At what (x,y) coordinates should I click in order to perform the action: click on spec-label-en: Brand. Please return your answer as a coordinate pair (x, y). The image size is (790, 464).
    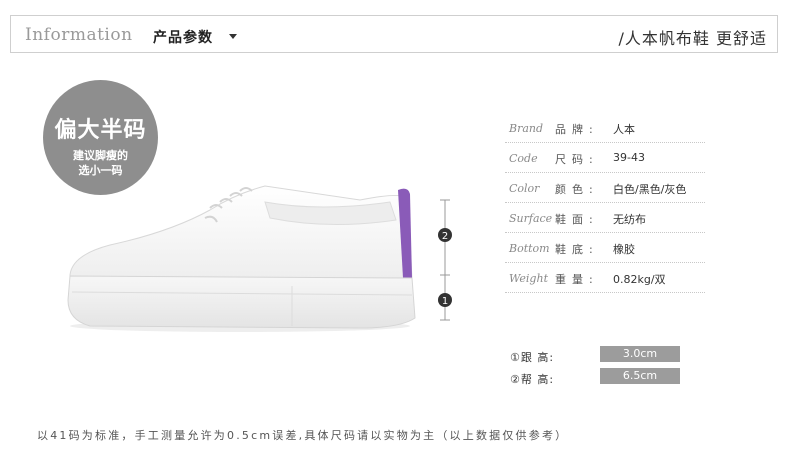
    Looking at the image, I should click on (526, 128).